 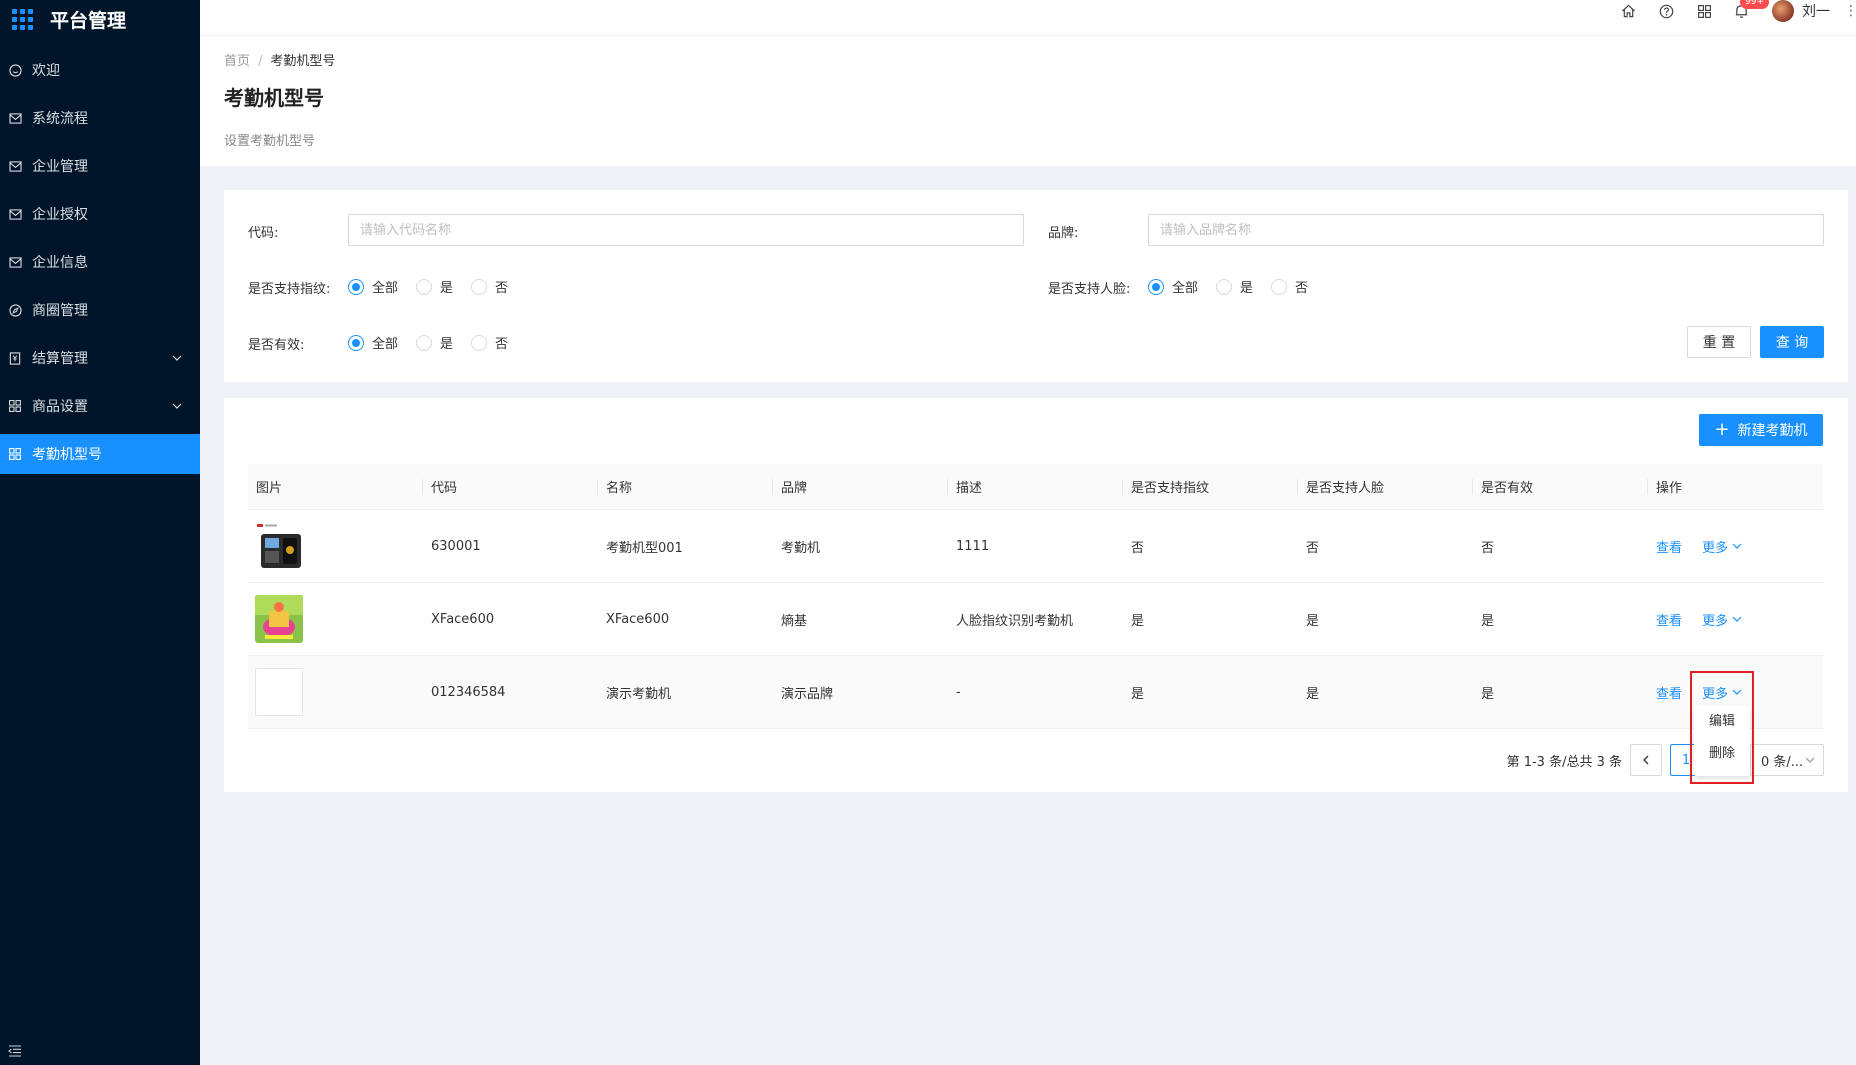 I want to click on table-header: 图片 代码 名称 品牌 描述 是否支持指纹 是否支持人脸 是否有效 操作, so click(x=1035, y=487).